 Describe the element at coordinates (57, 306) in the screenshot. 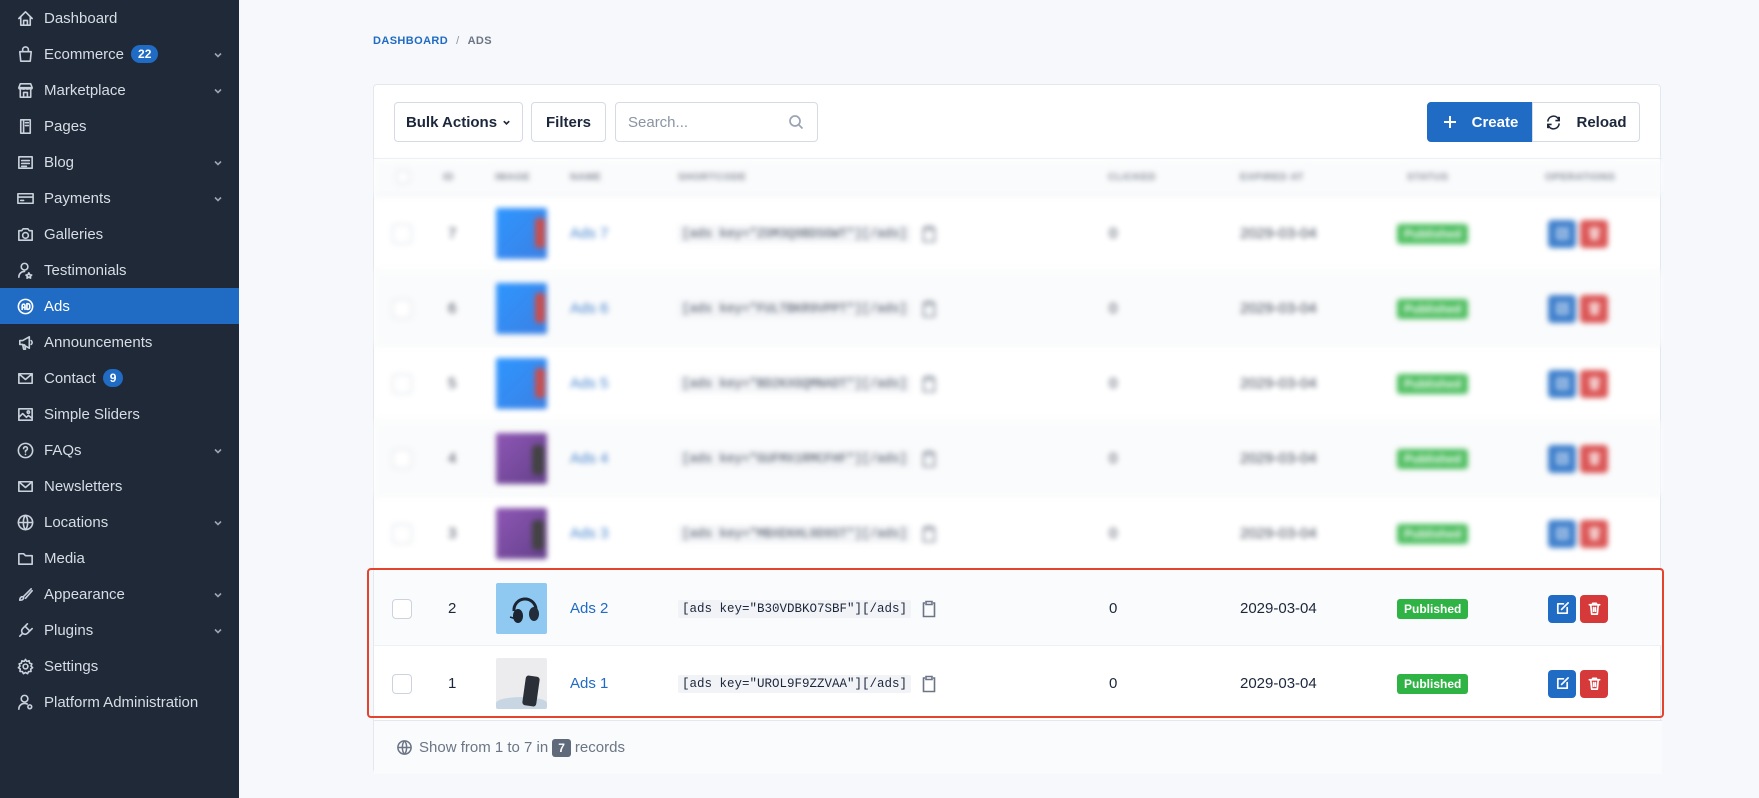

I see `sidebar-item-label: Ads` at that location.